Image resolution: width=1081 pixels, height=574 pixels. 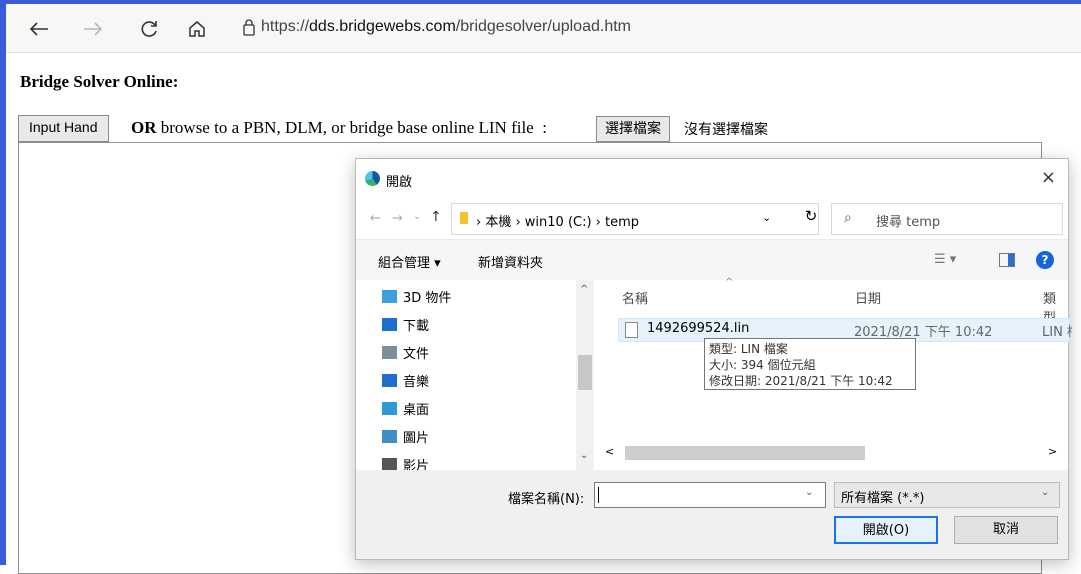 I want to click on url-path: /bridgesolver/upload.htm, so click(x=543, y=26).